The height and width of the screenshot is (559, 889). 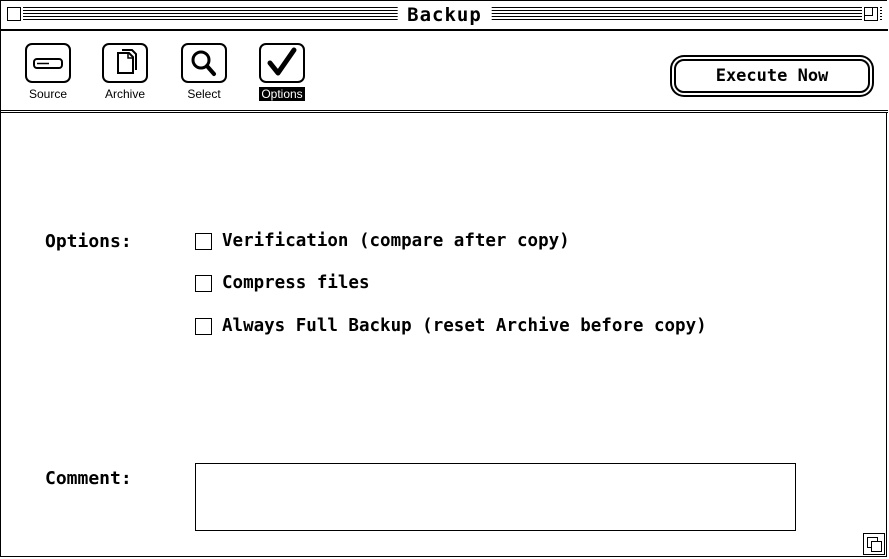 I want to click on disk-drive-icon, so click(x=48, y=63).